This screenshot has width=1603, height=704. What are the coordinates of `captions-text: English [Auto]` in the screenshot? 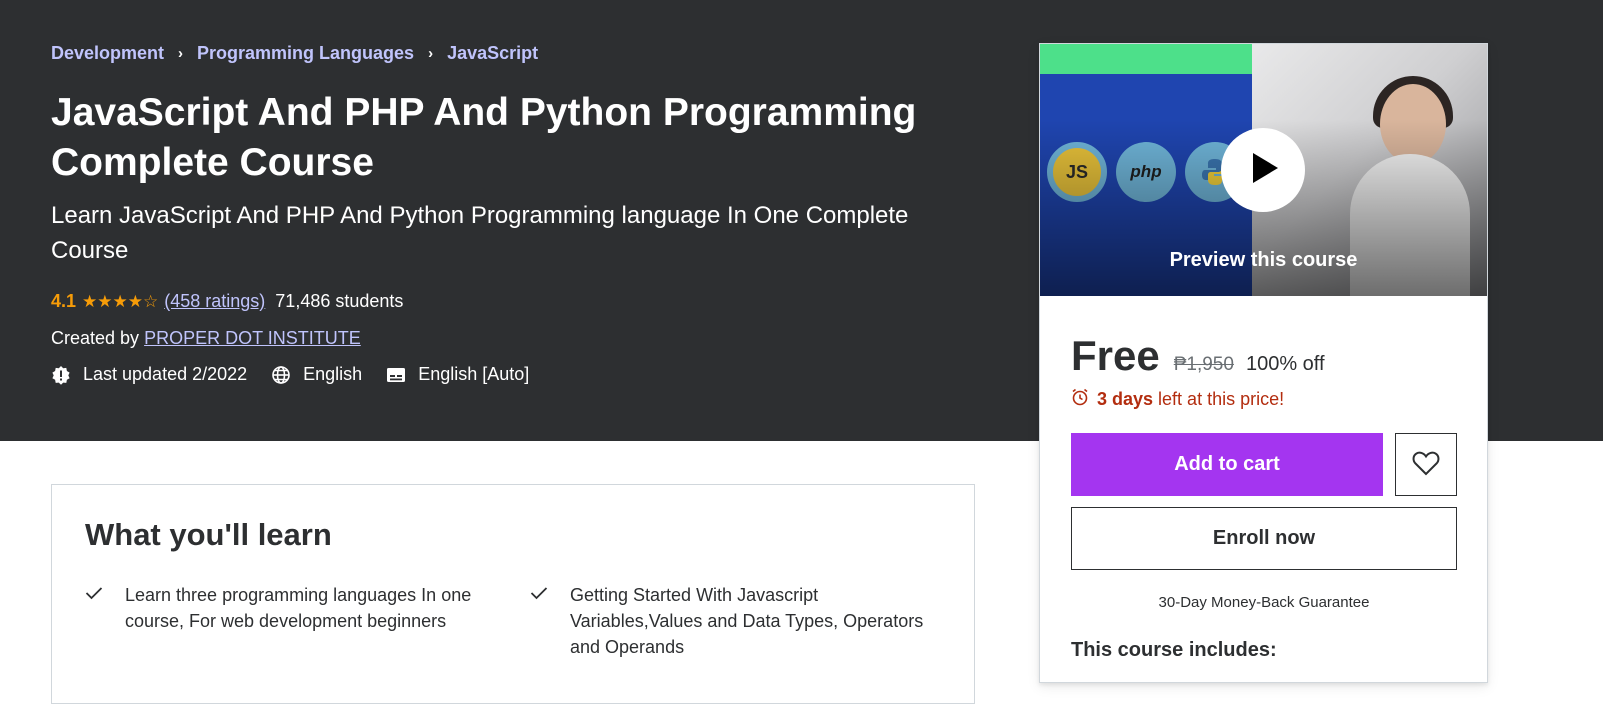 It's located at (474, 374).